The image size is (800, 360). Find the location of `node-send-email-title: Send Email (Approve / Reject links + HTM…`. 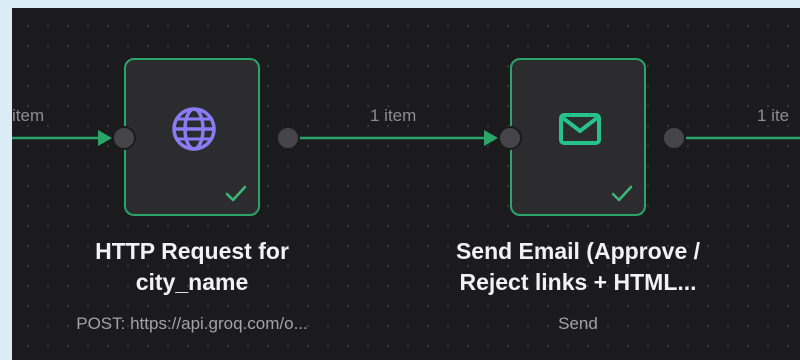

node-send-email-title: Send Email (Approve / Reject links + HTM… is located at coordinates (578, 267).